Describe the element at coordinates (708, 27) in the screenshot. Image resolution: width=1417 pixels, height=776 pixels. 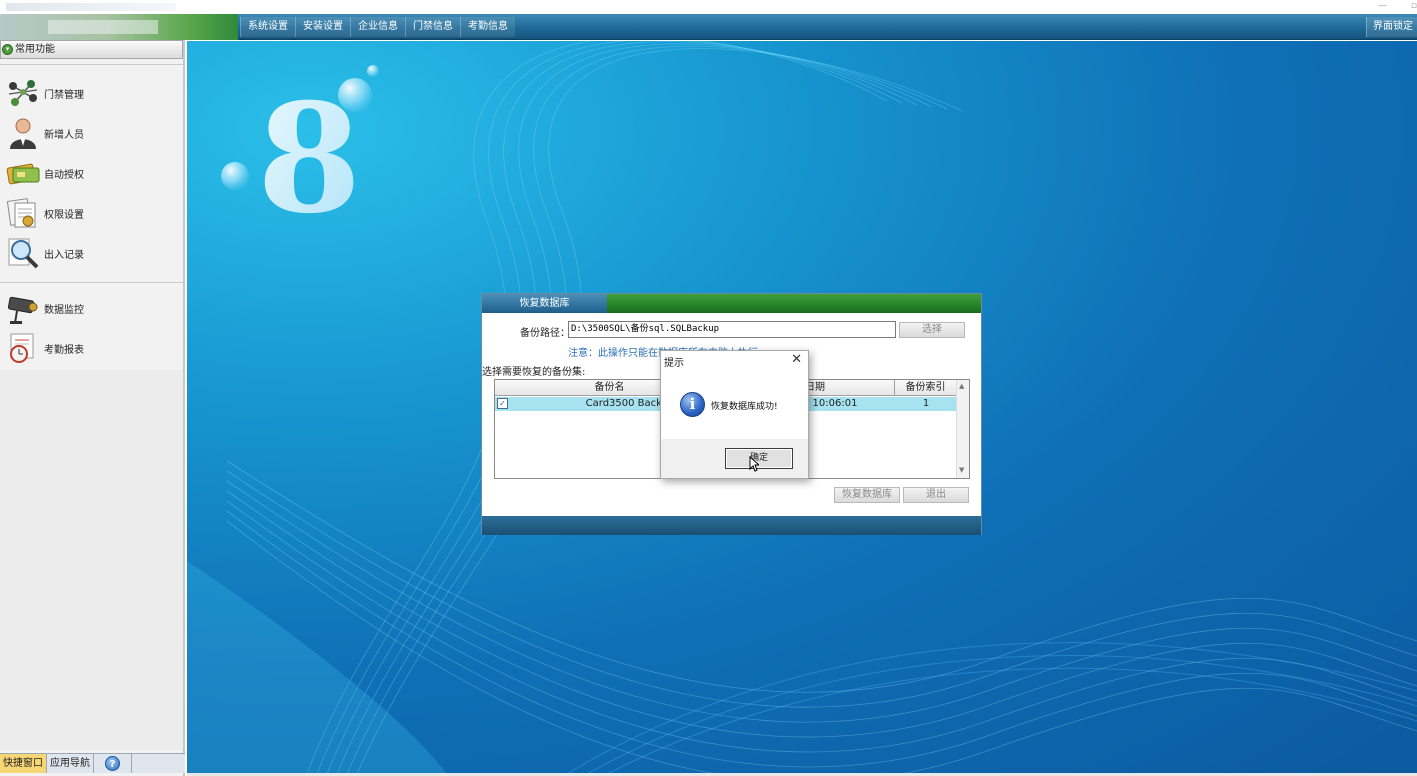
I see `top-menu-bar: 系统设置 安装设置 企业信息 门禁信息 考勤信息 界面锁定` at that location.